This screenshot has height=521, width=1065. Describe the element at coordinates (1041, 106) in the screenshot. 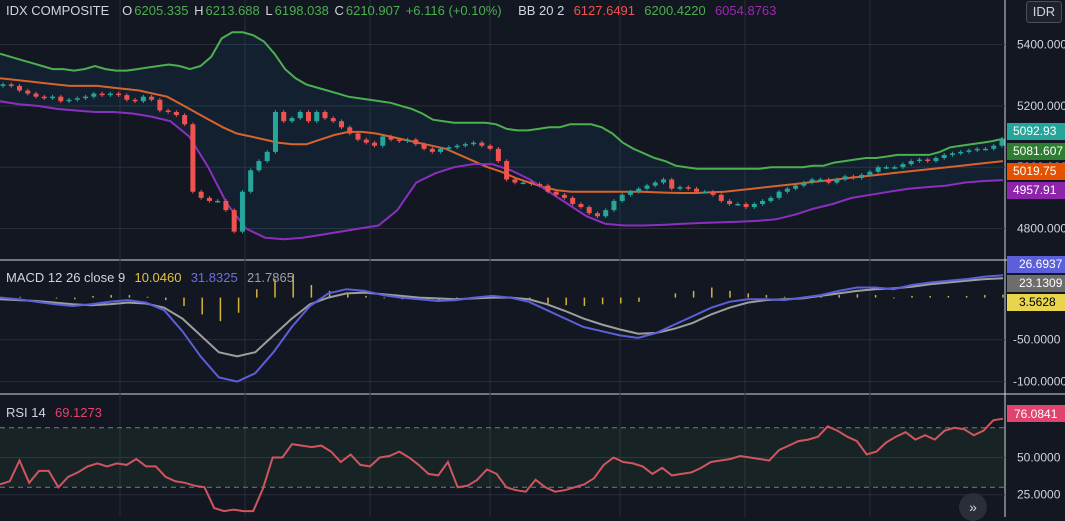

I see `price-tick-label: 5200.000` at that location.